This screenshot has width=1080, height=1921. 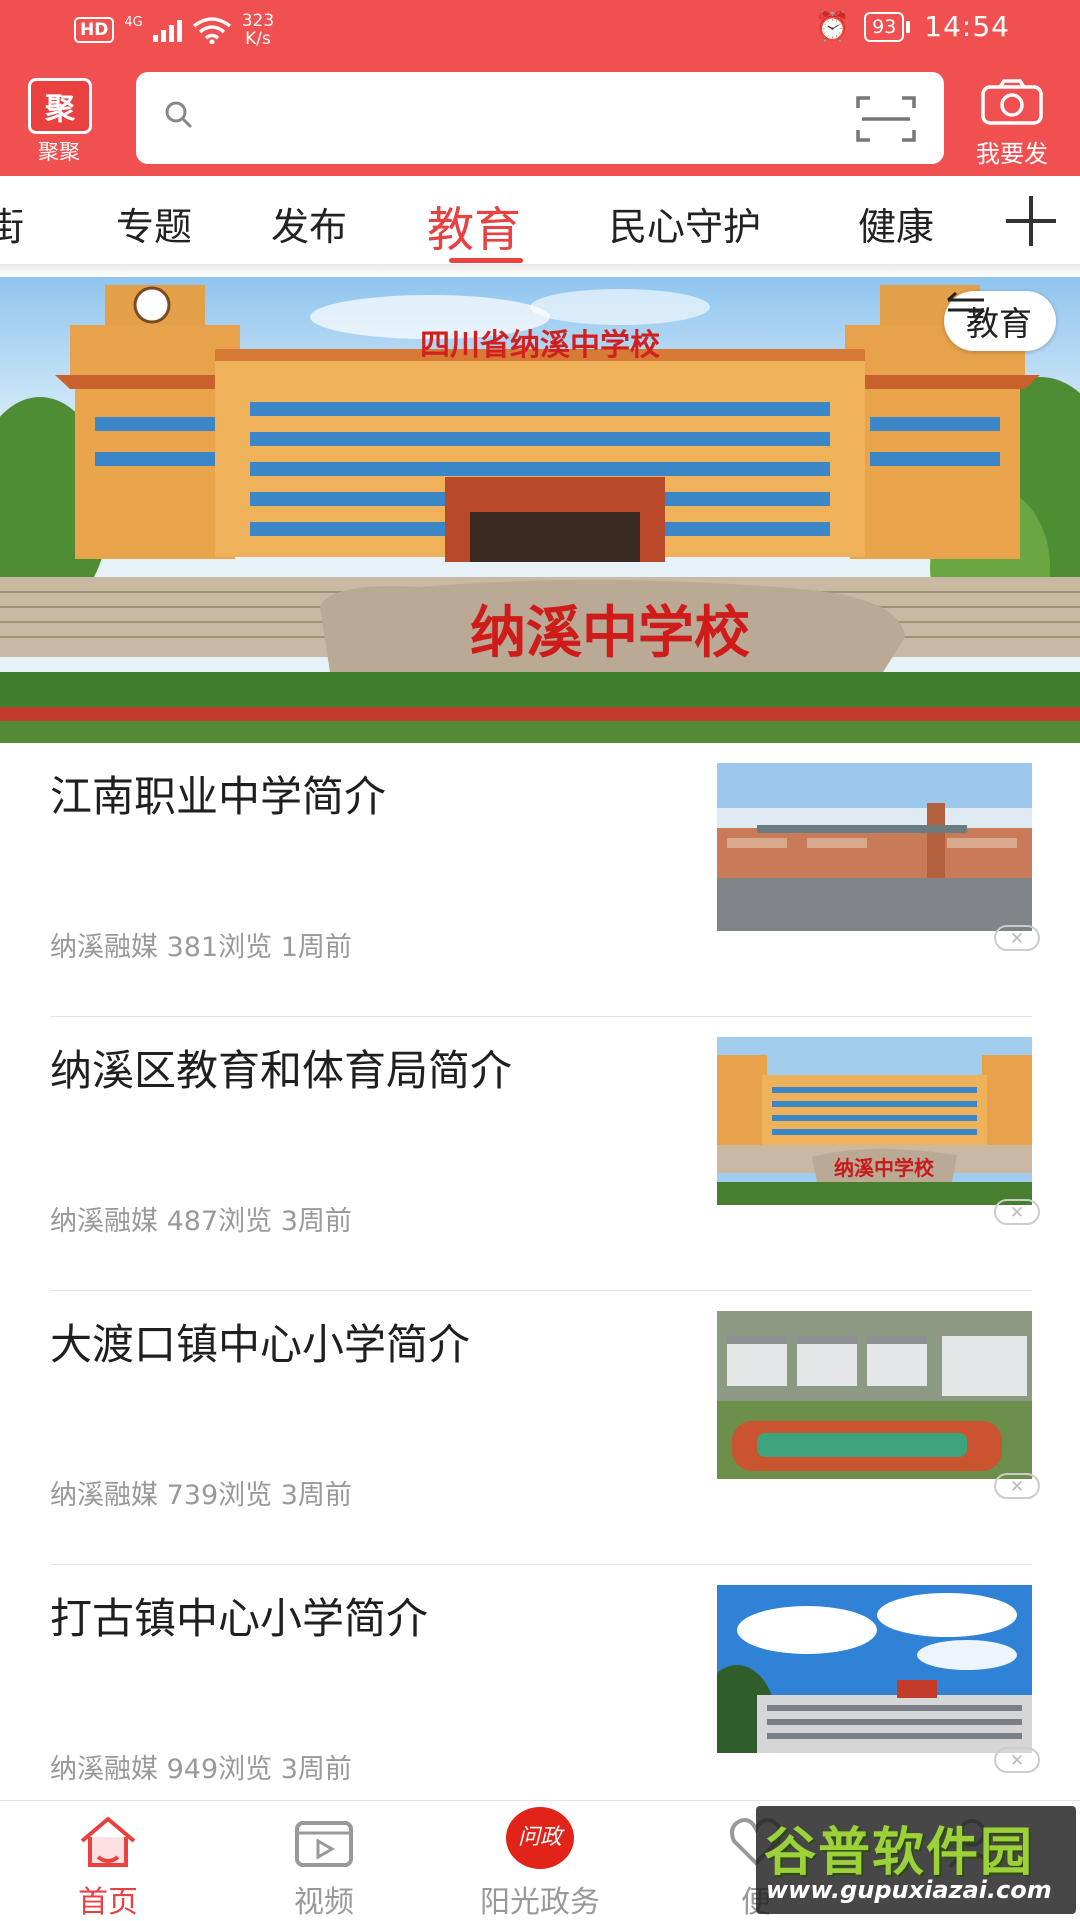 What do you see at coordinates (108, 1902) in the screenshot?
I see `nav-home-label: 首页` at bounding box center [108, 1902].